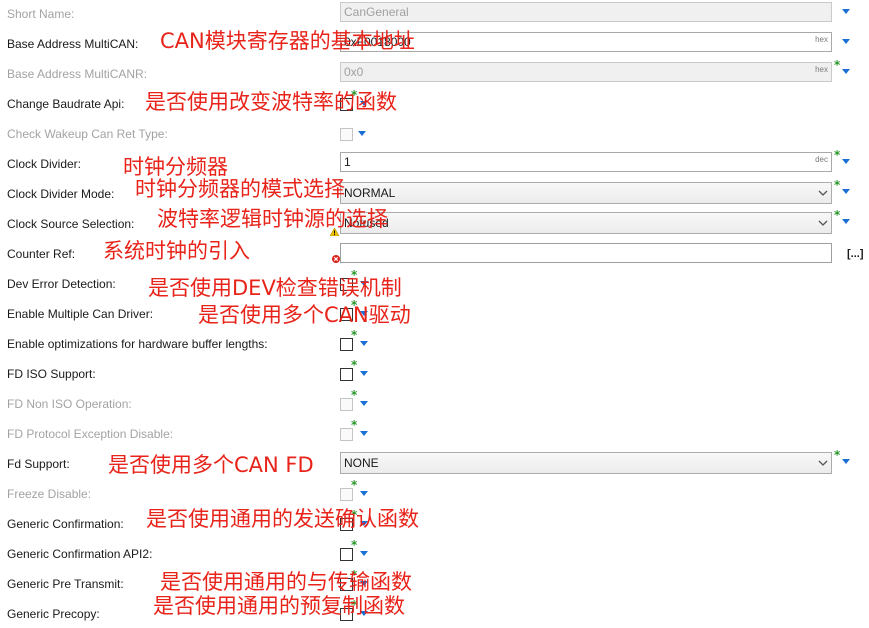  What do you see at coordinates (377, 42) in the screenshot?
I see `base-address-multican-value: 0xF0018000` at bounding box center [377, 42].